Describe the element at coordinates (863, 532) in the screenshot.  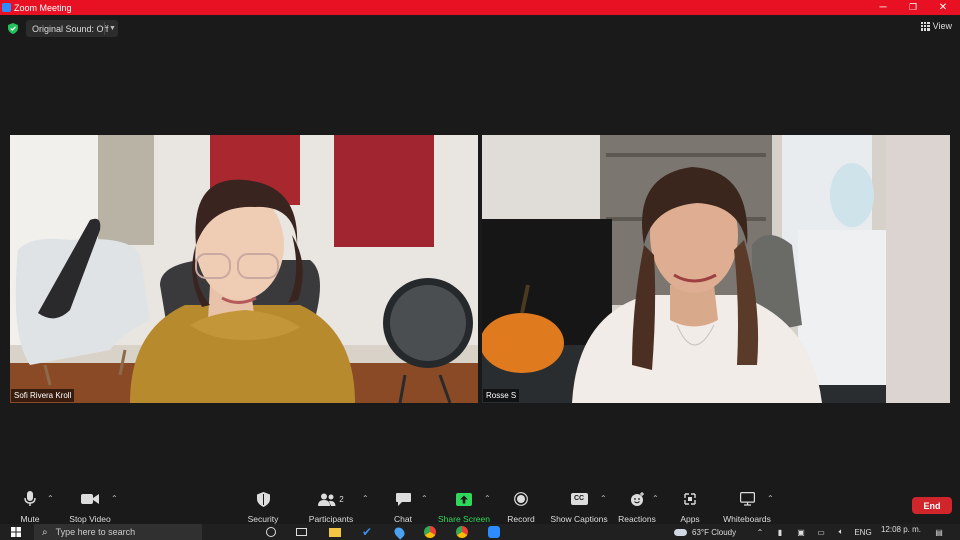
I see `language-indicator: ENG` at that location.